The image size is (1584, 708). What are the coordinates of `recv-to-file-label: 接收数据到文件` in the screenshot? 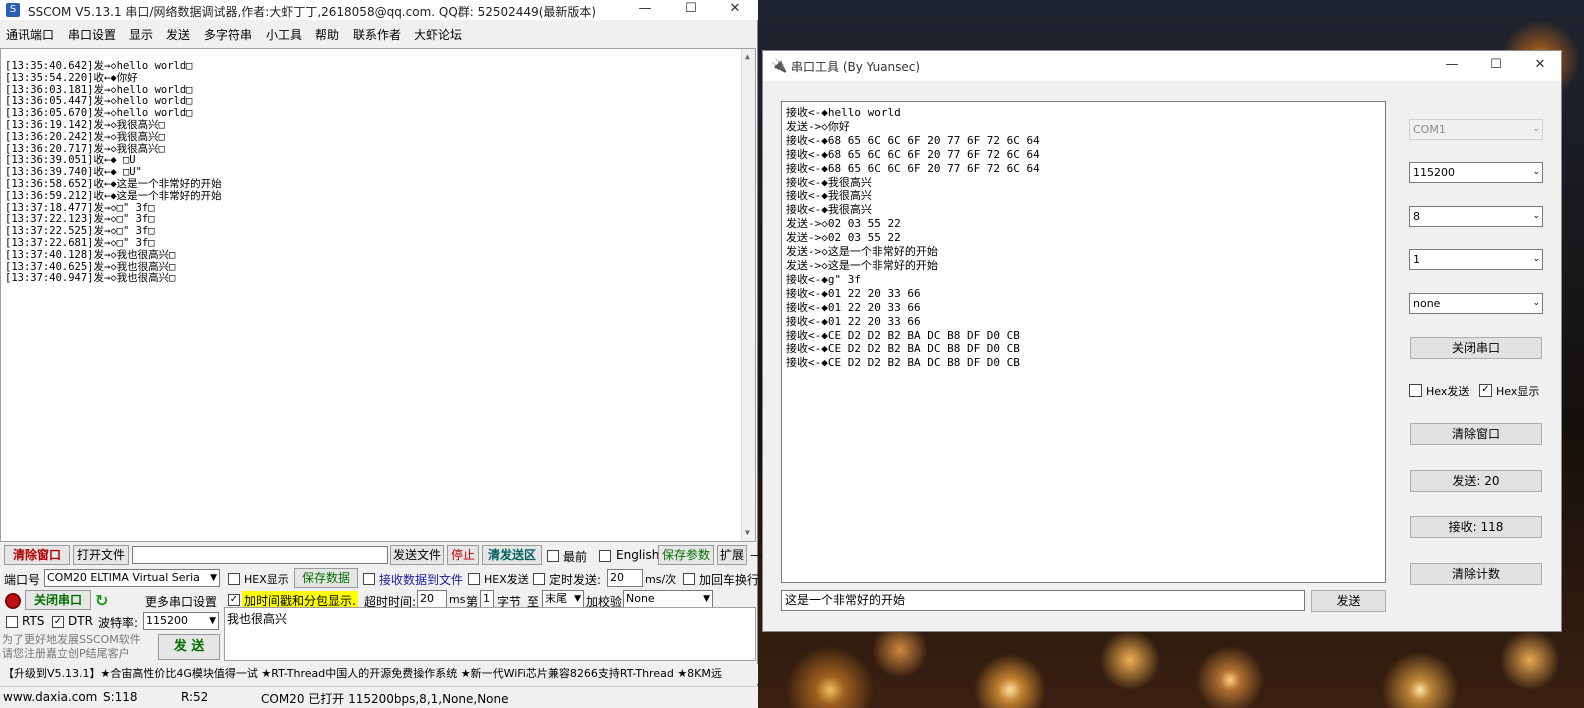 It's located at (421, 580).